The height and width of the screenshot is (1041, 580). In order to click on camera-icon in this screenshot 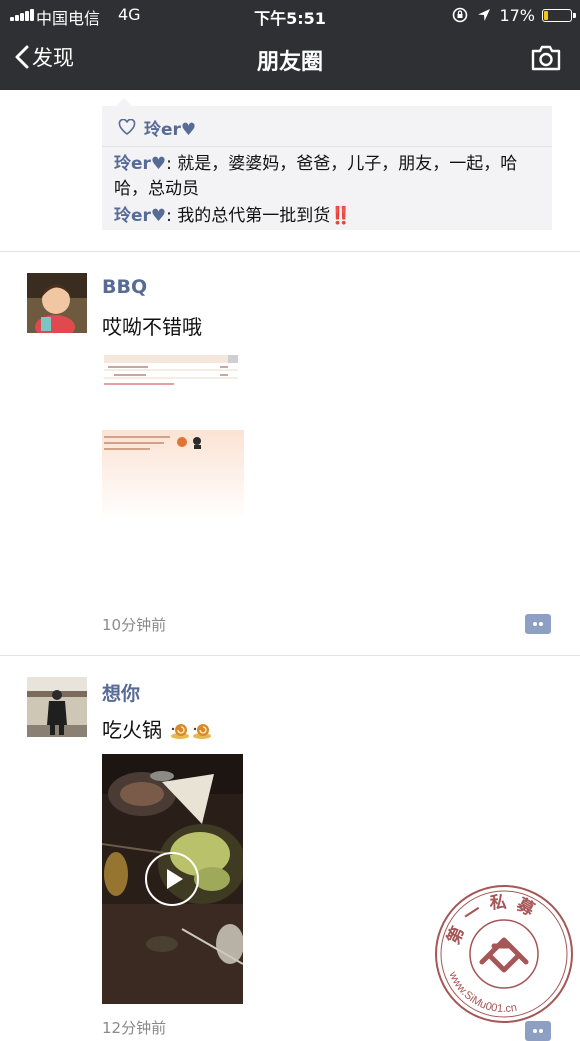, I will do `click(546, 58)`.